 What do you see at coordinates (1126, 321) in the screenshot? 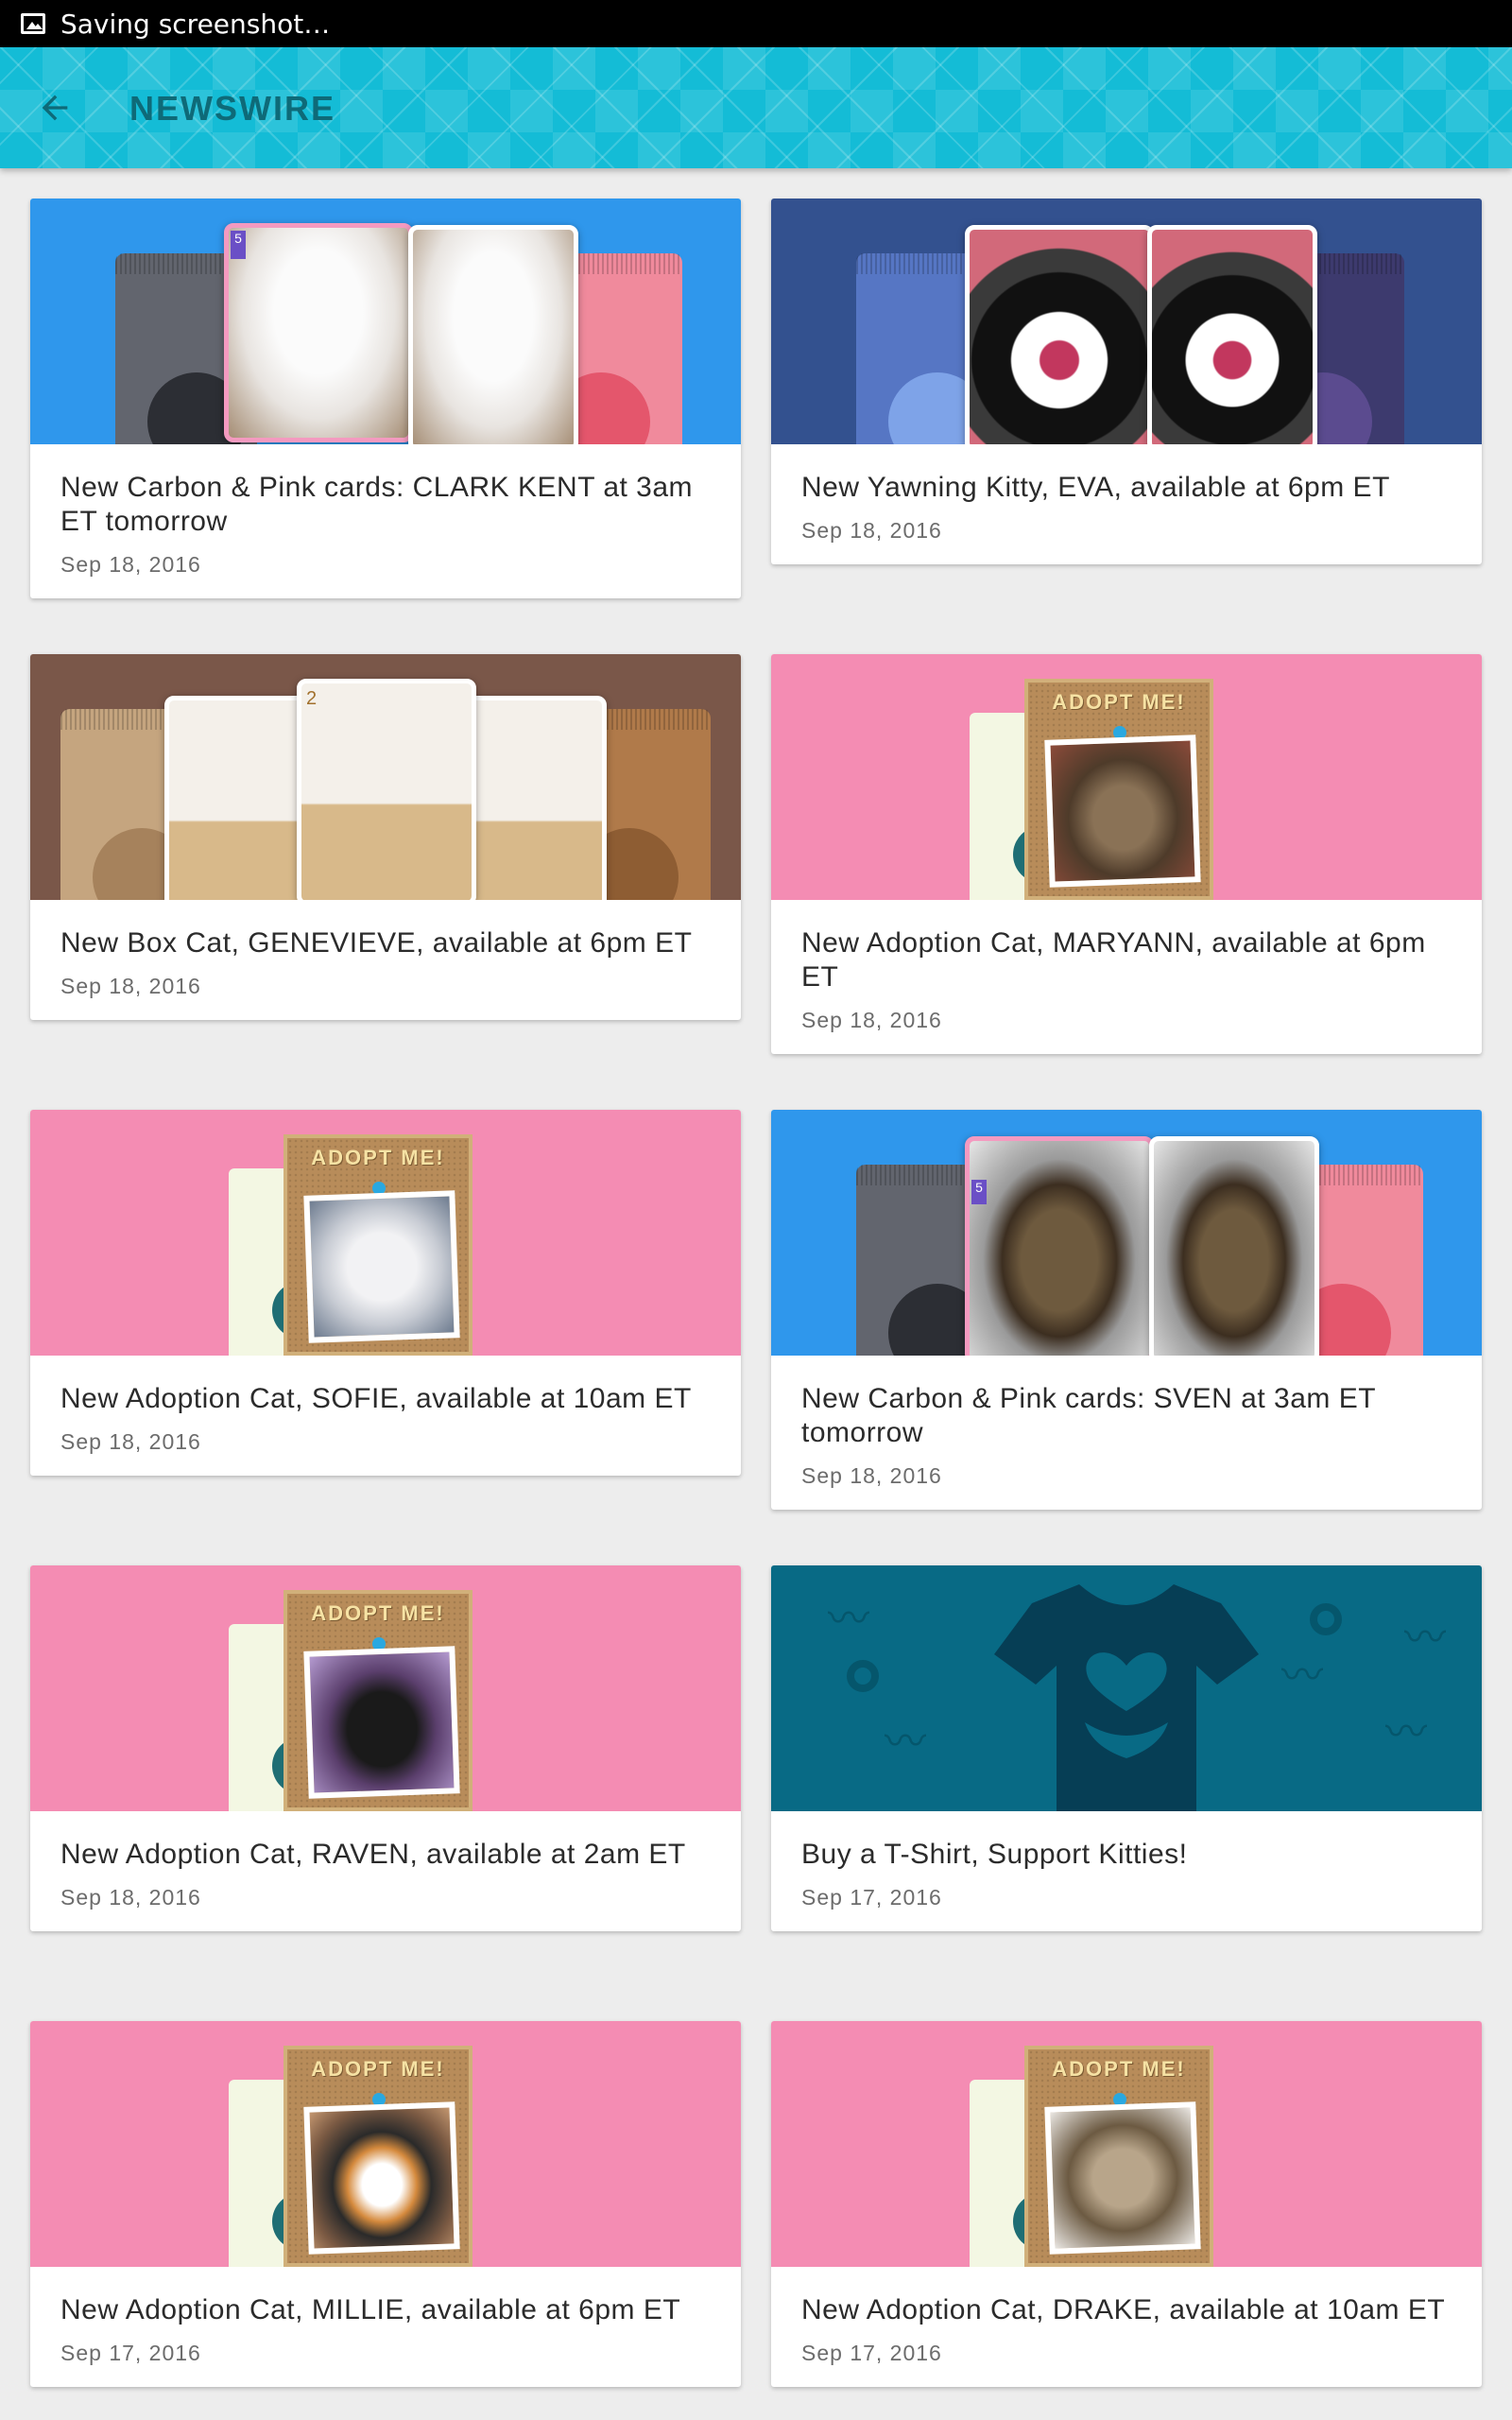
I see `card-banner-image` at bounding box center [1126, 321].